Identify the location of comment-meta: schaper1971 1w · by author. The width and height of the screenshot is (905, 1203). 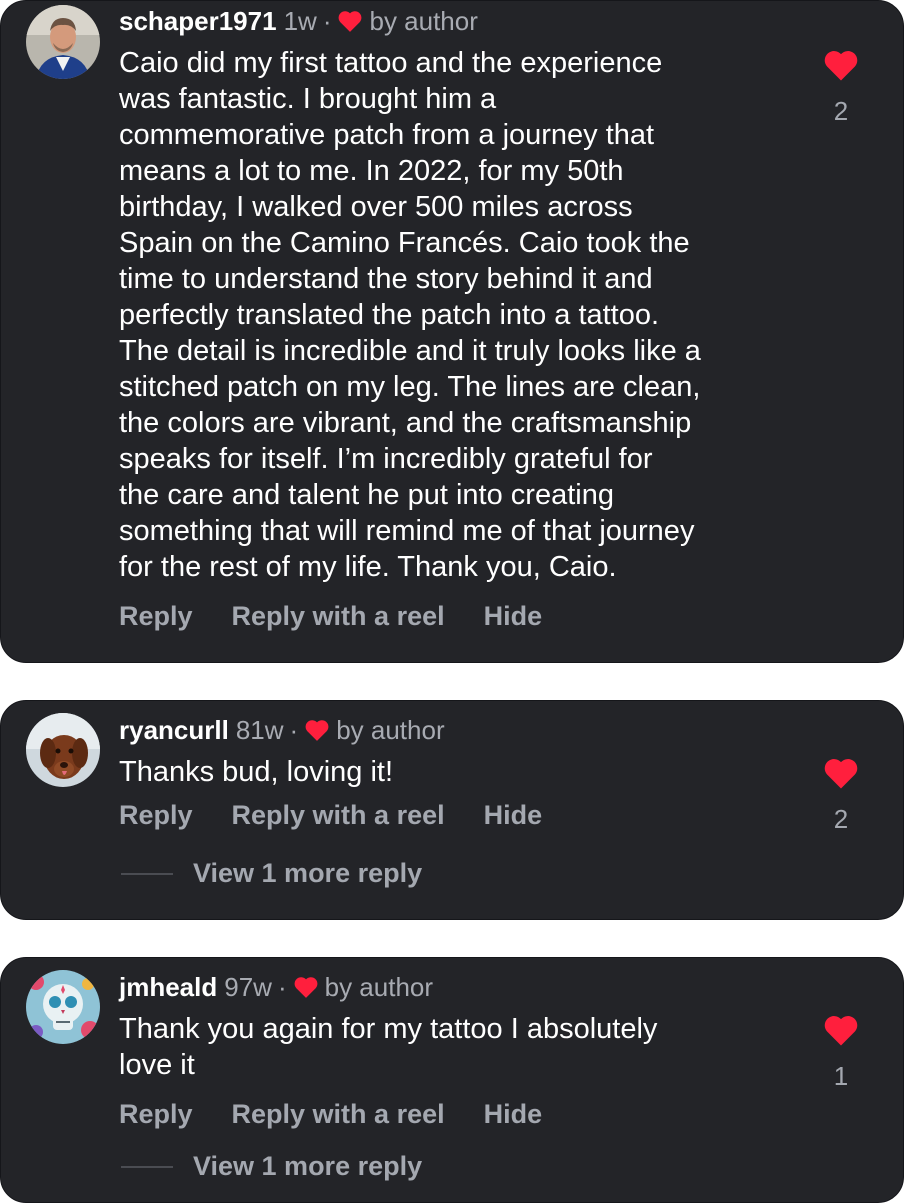
(454, 21).